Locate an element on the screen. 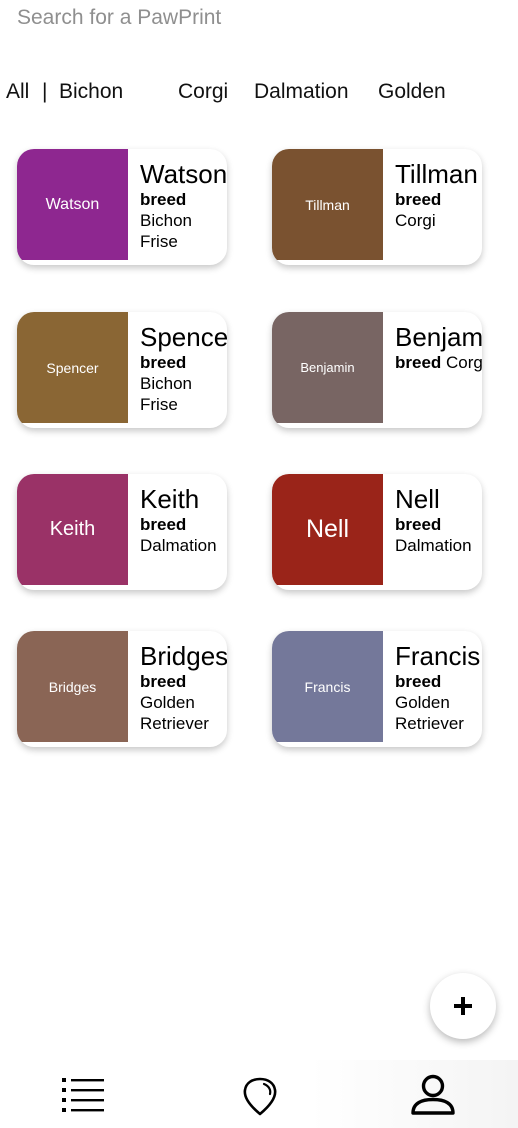  pet-swatch-label: Keith is located at coordinates (72, 529).